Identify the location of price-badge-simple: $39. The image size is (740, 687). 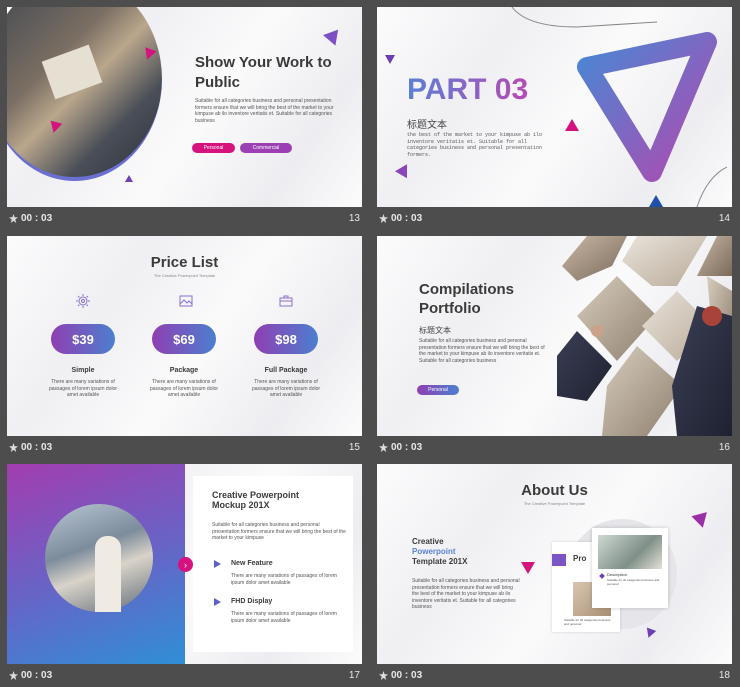
(83, 339).